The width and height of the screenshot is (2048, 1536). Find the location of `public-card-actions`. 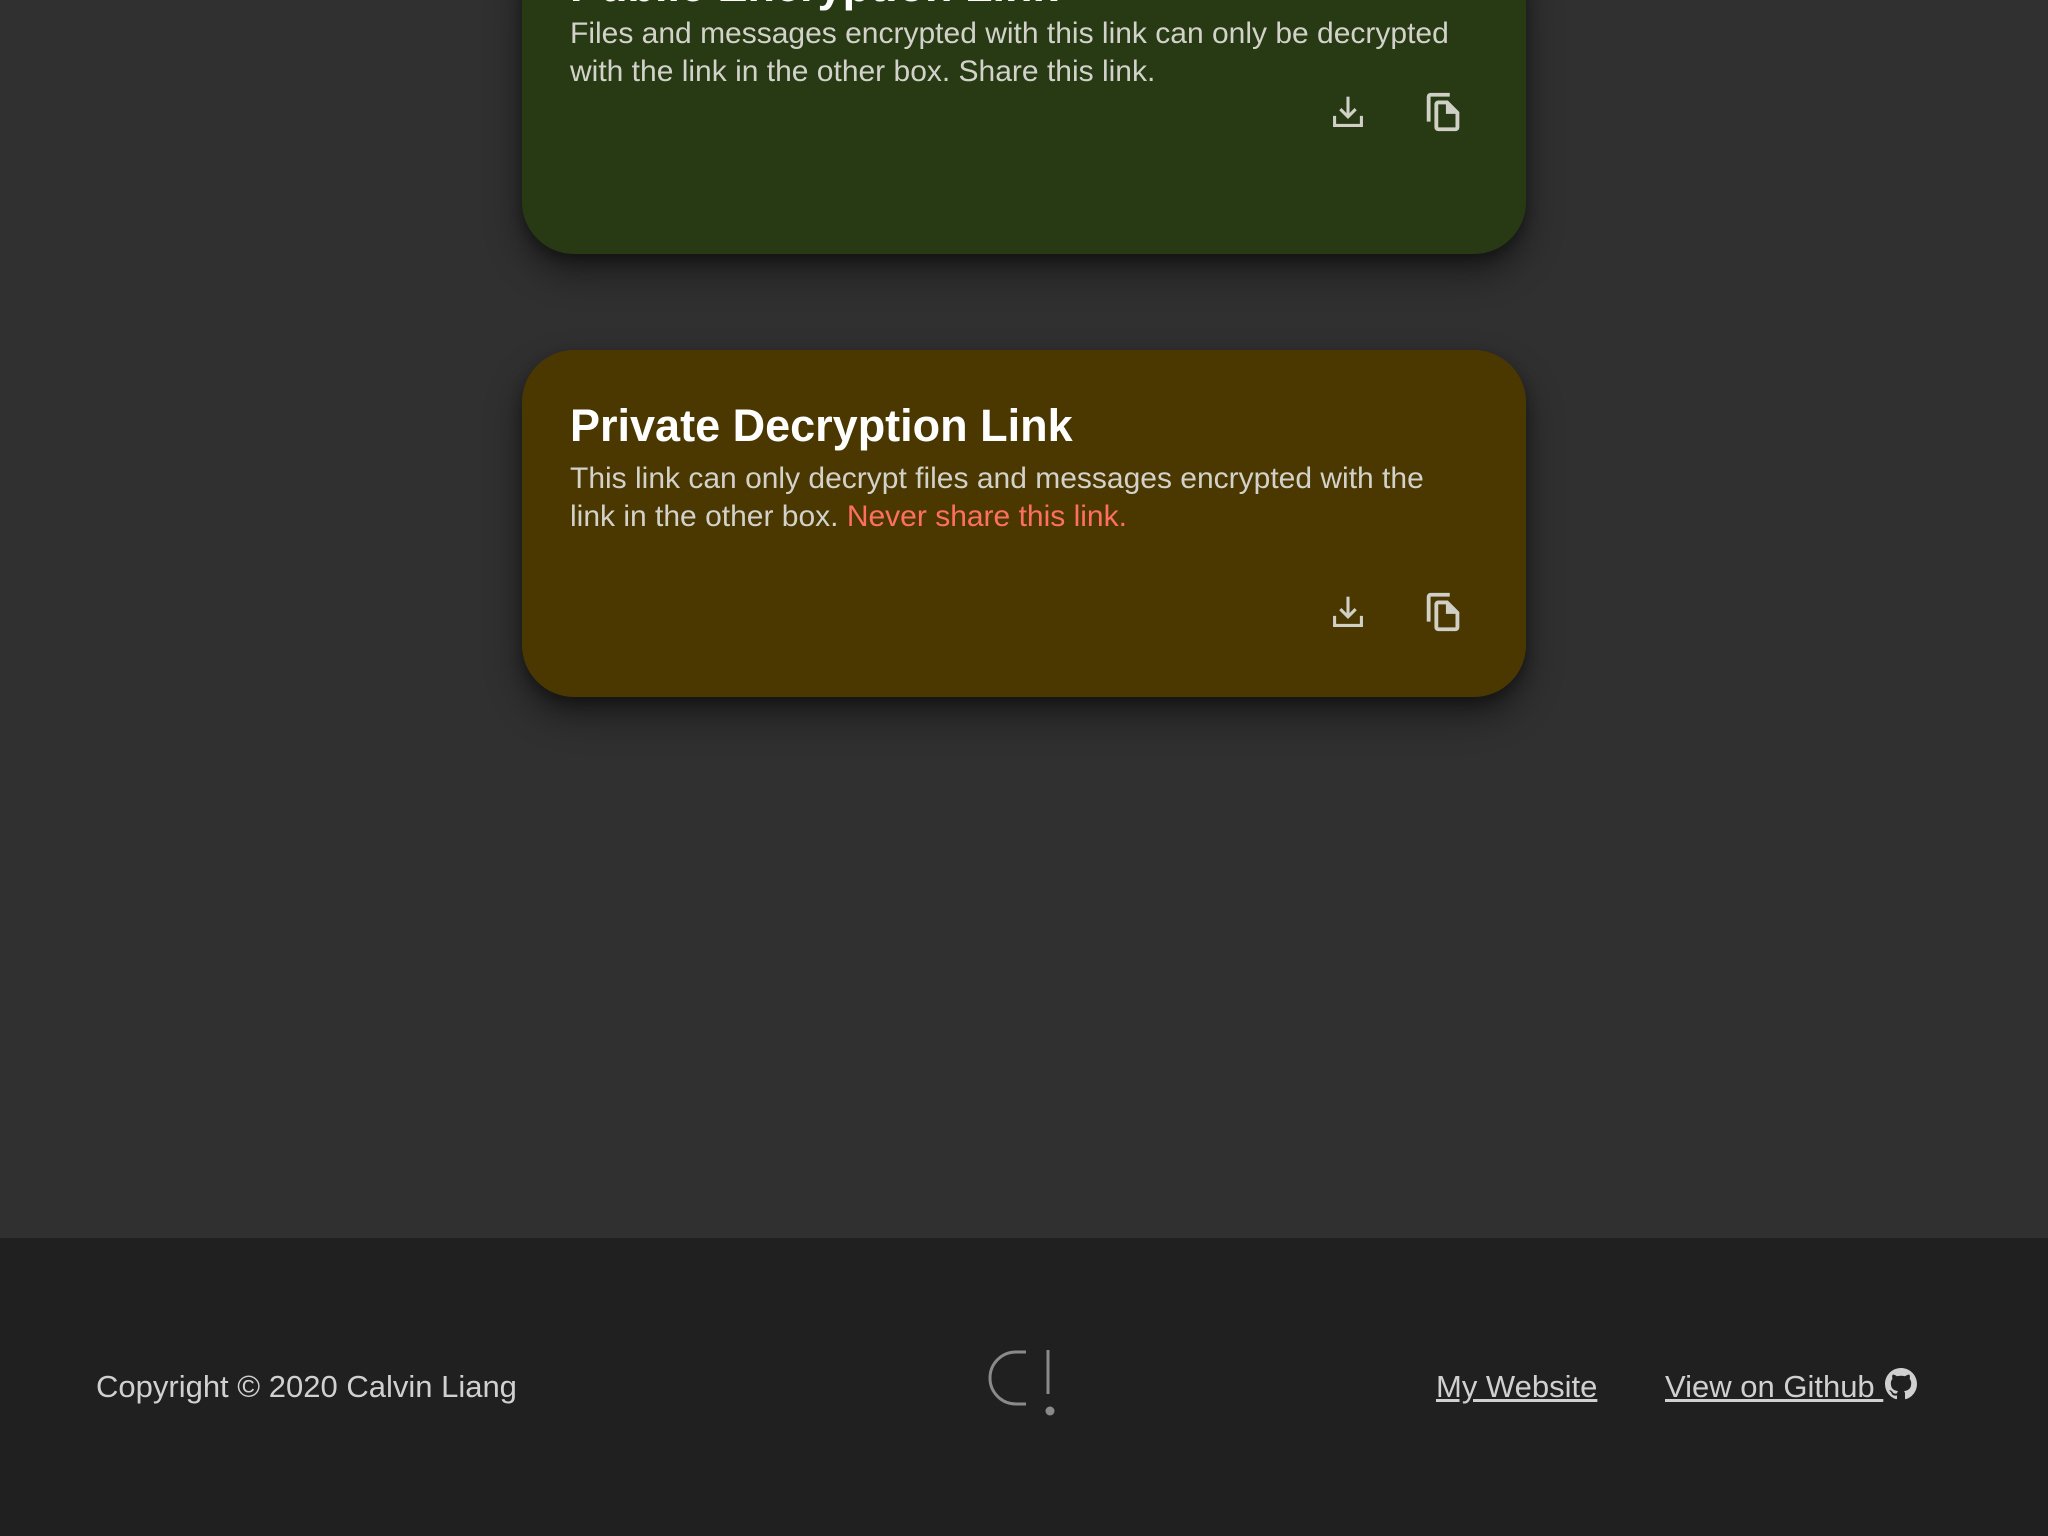

public-card-actions is located at coordinates (1396, 112).